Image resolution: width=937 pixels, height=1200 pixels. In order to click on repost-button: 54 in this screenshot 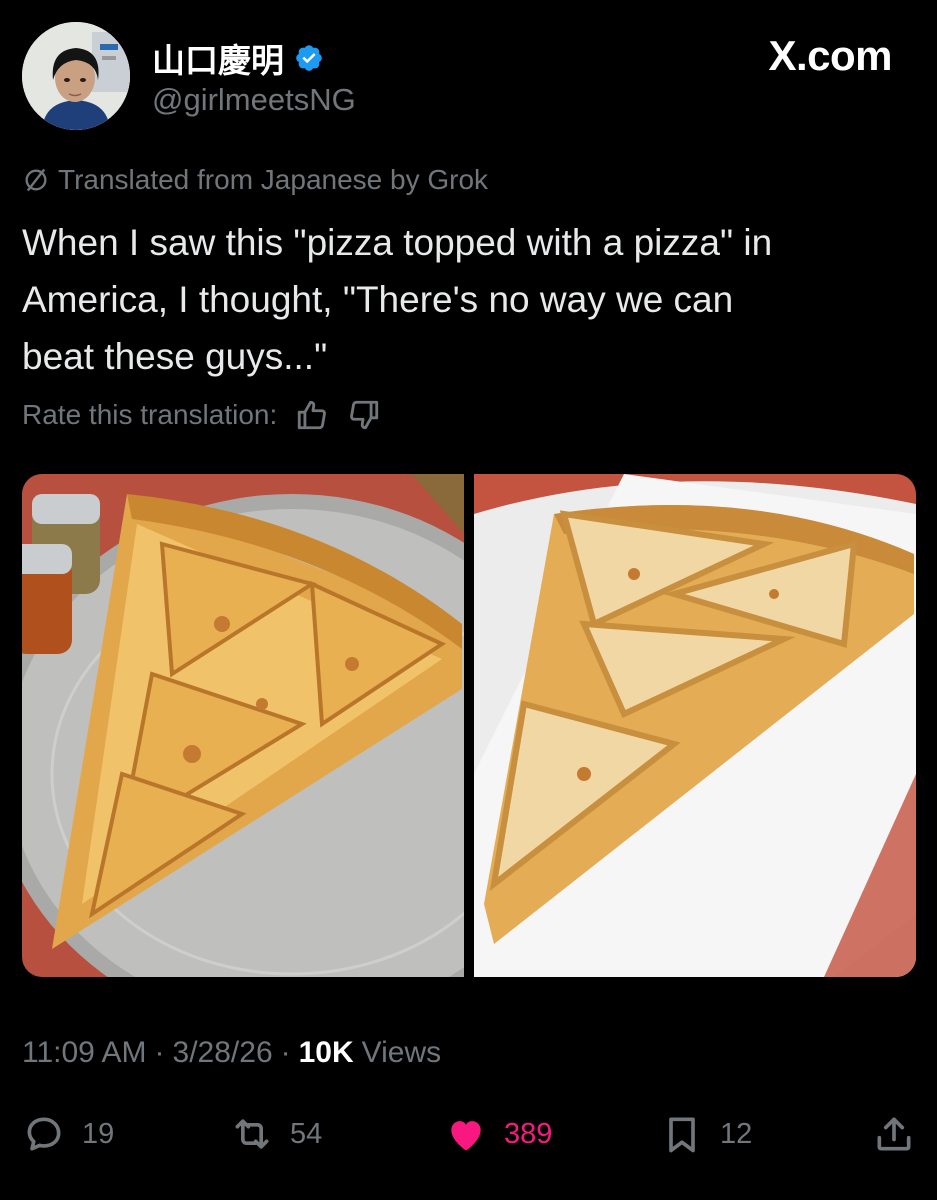, I will do `click(276, 1134)`.